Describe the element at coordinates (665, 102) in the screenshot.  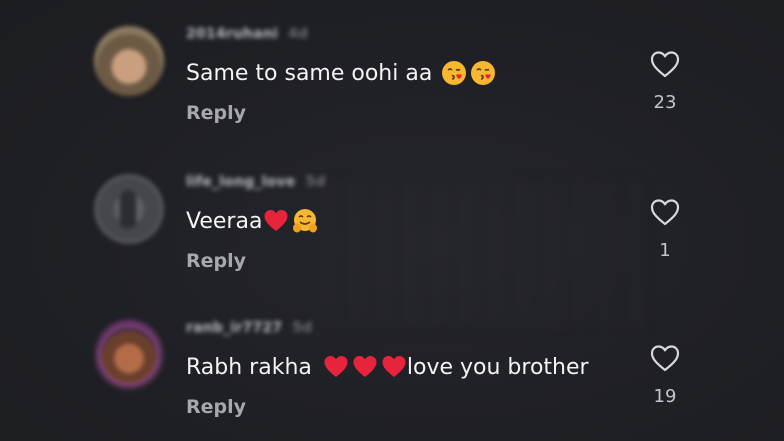
I see `like-count: 23` at that location.